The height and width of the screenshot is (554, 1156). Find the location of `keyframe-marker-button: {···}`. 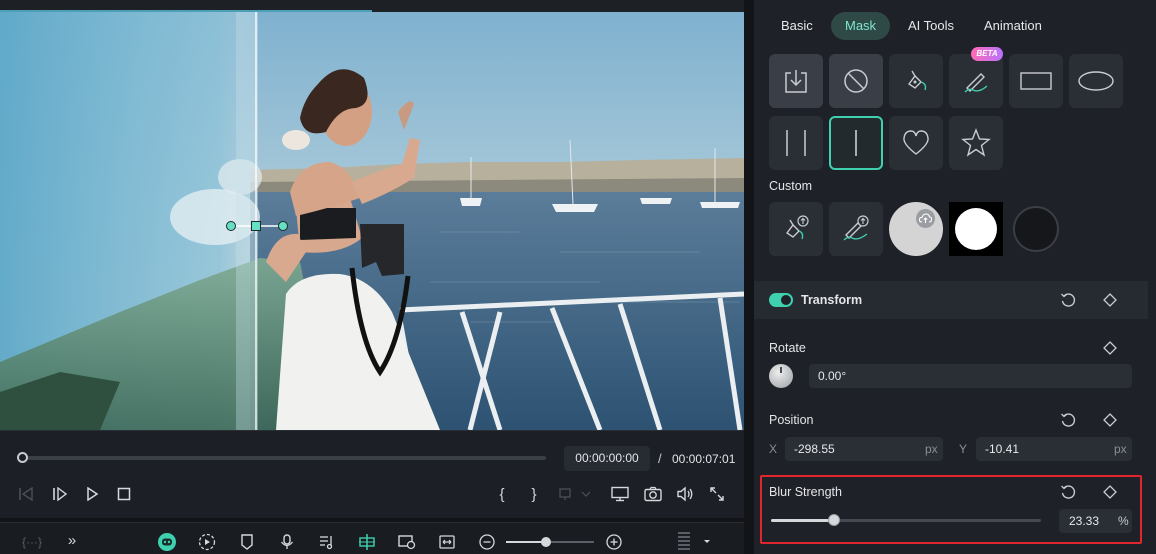

keyframe-marker-button: {···} is located at coordinates (32, 542).